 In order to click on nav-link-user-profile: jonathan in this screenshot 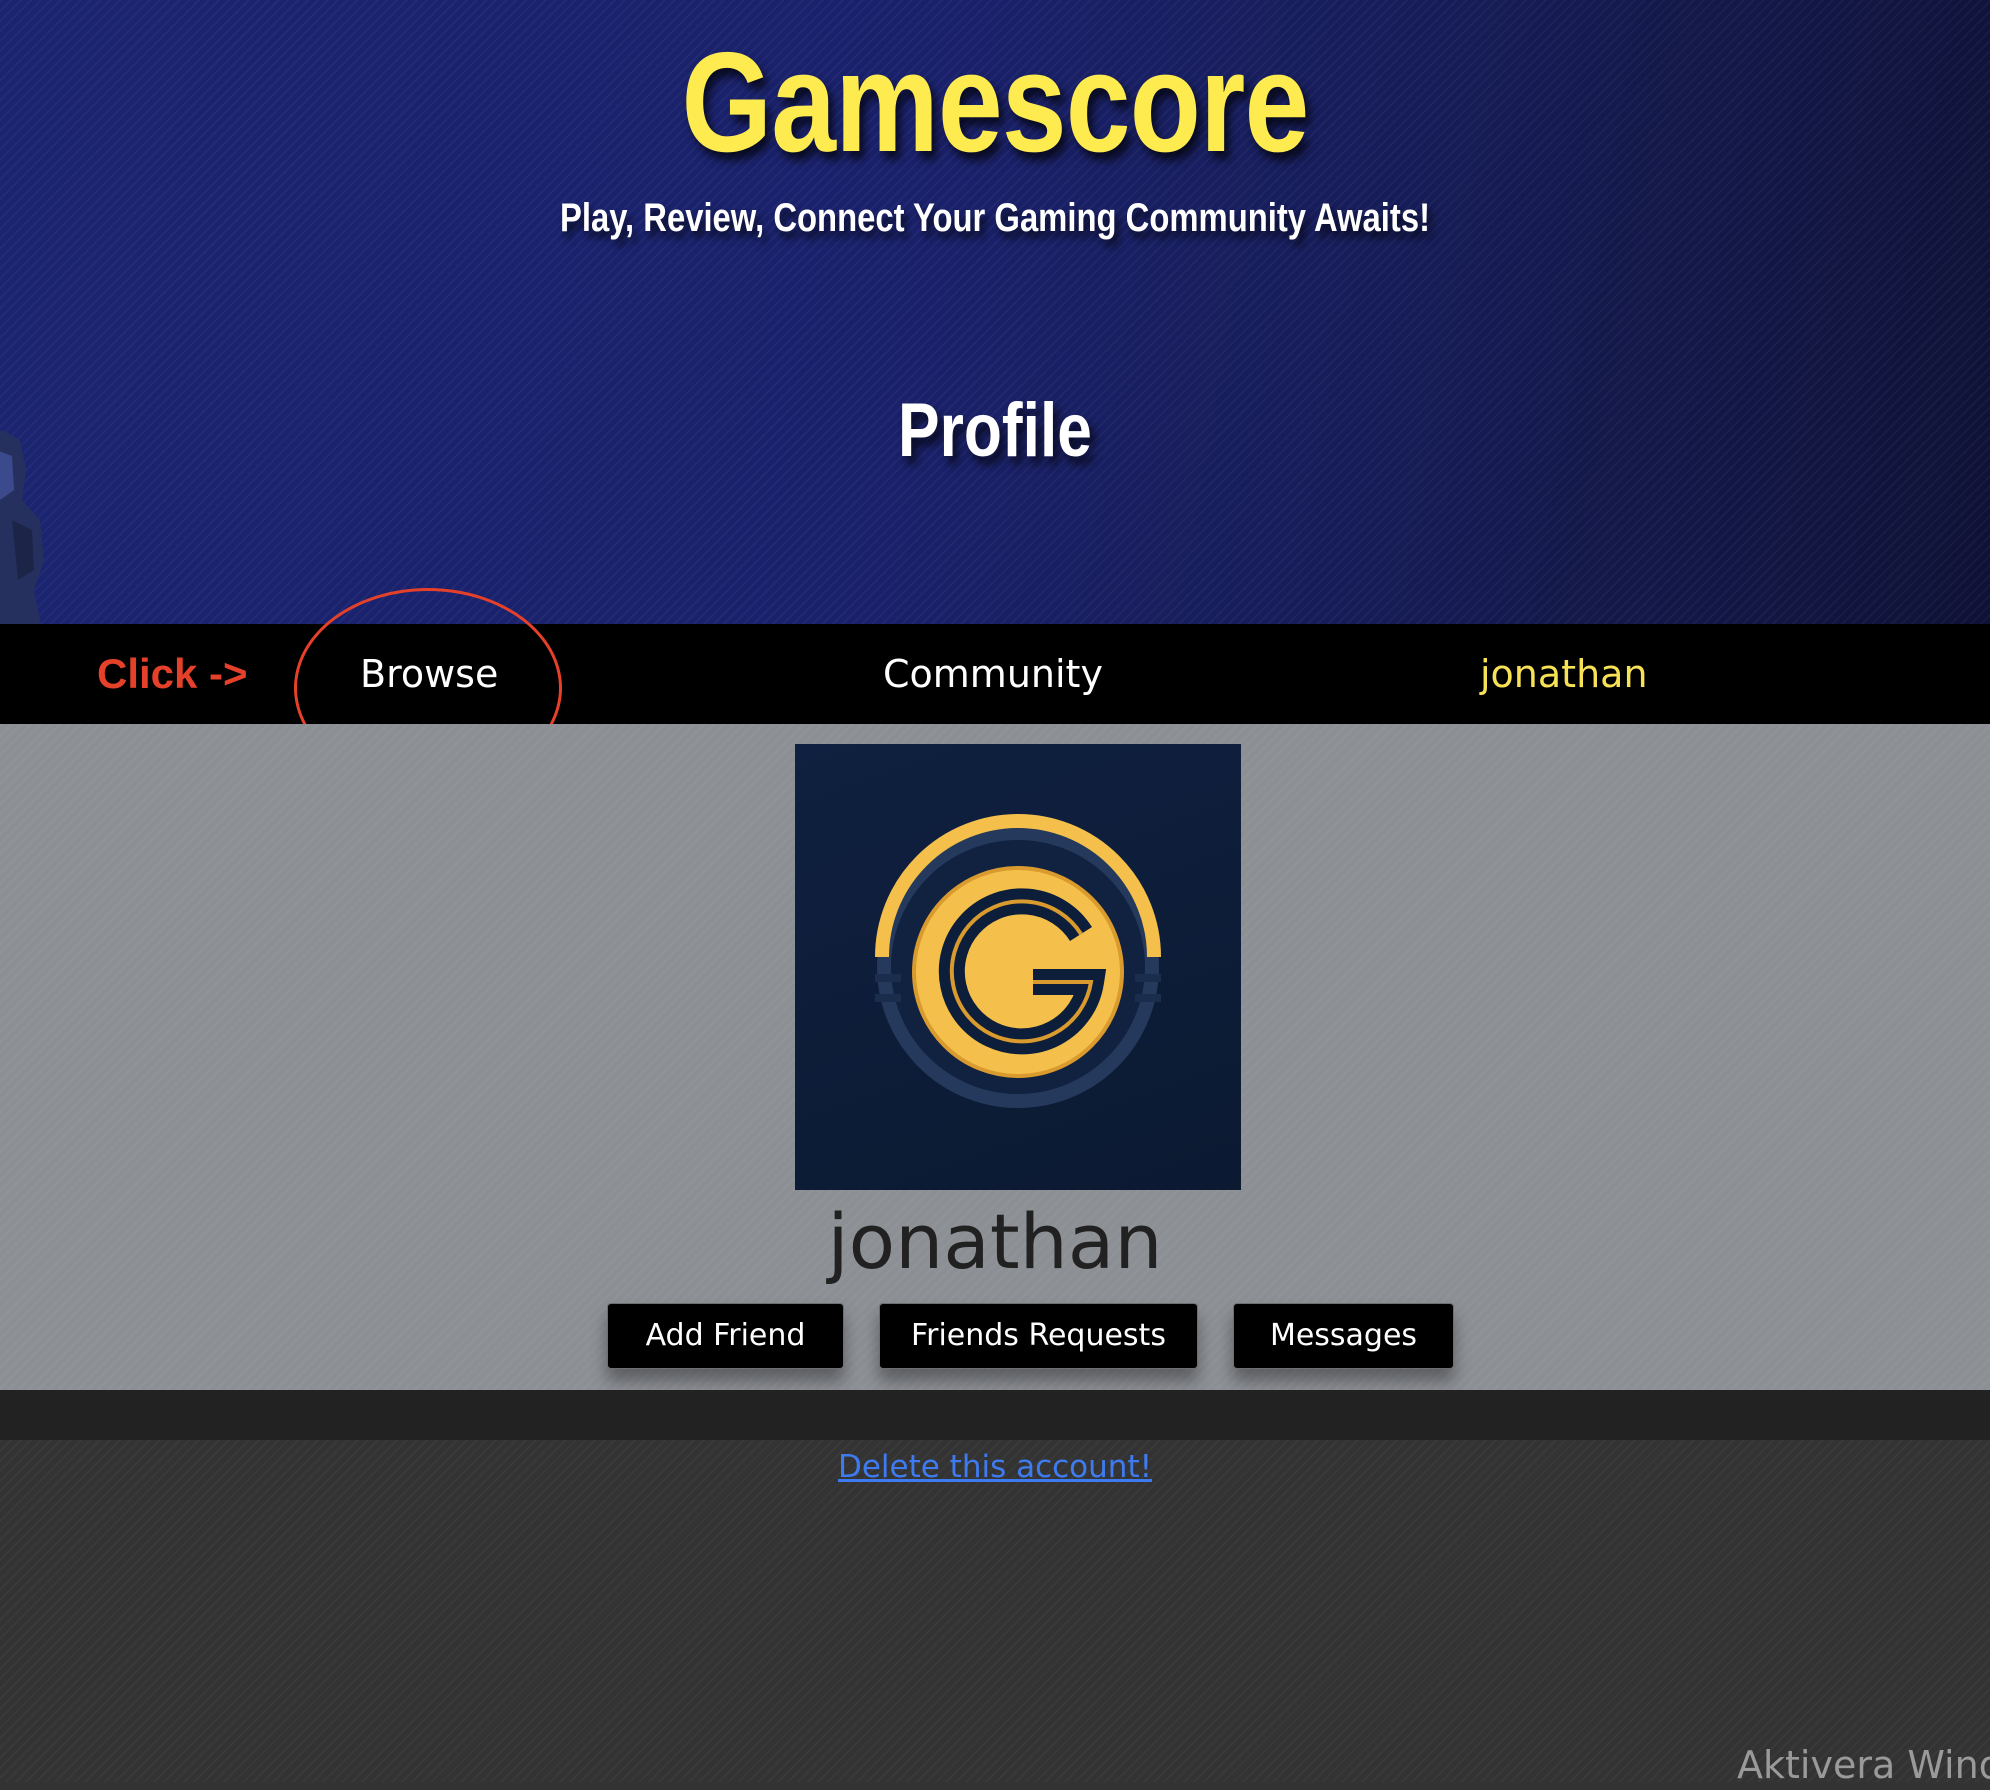, I will do `click(1564, 674)`.